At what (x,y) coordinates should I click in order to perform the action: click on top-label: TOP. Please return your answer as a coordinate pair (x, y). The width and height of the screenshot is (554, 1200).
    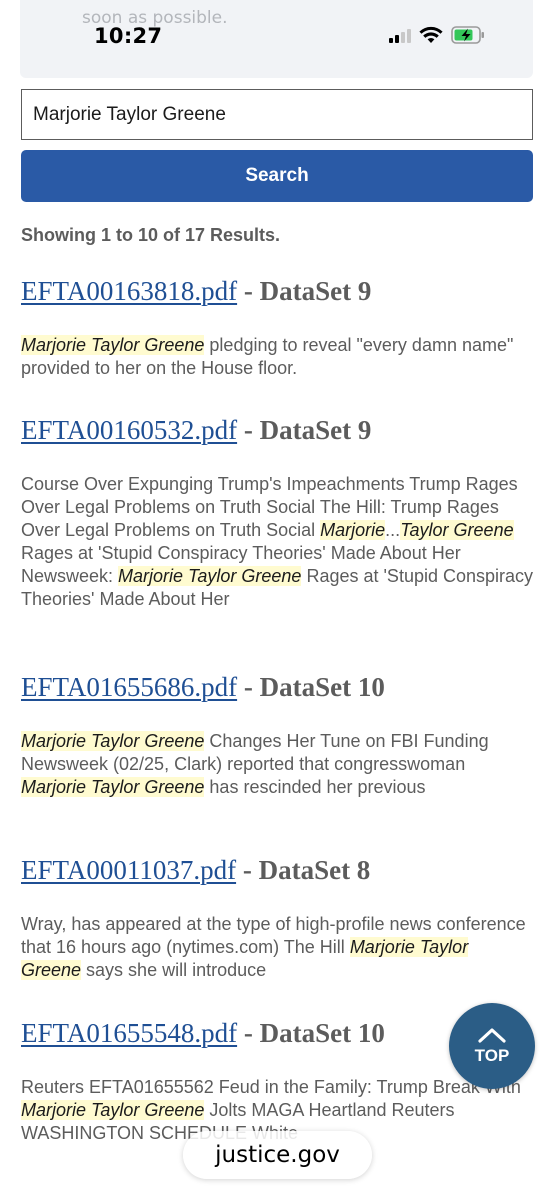
    Looking at the image, I should click on (492, 1055).